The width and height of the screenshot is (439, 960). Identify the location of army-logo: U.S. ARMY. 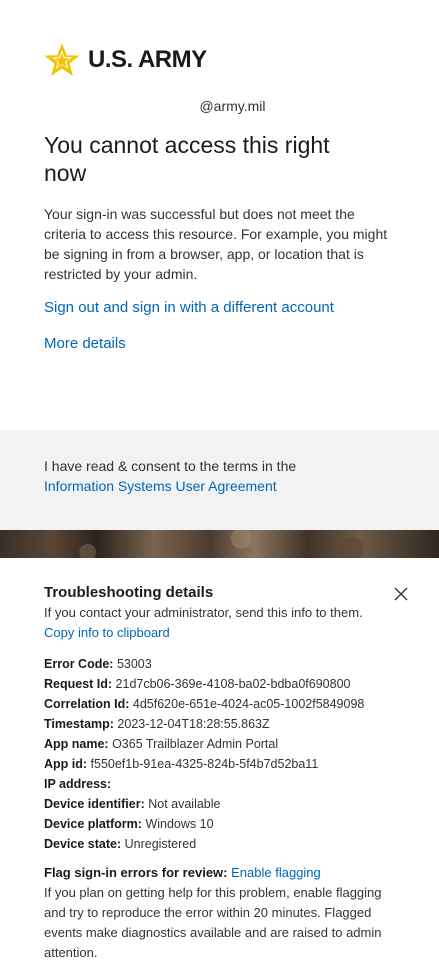
(125, 60).